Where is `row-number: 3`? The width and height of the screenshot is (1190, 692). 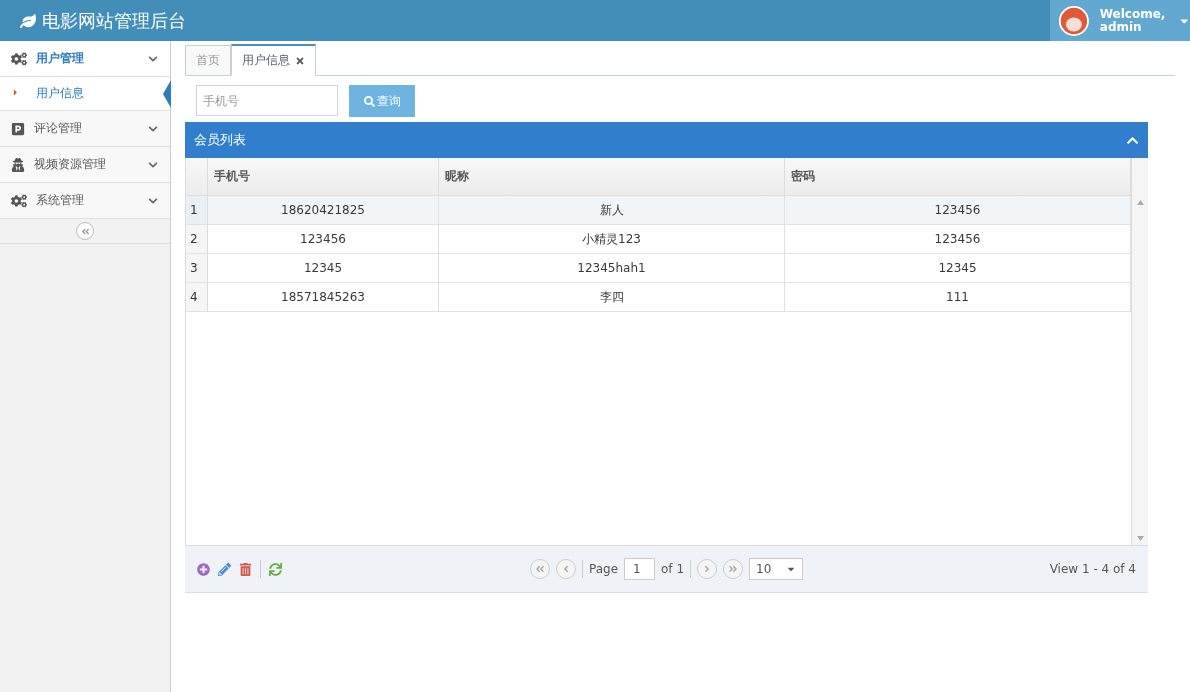
row-number: 3 is located at coordinates (197, 268).